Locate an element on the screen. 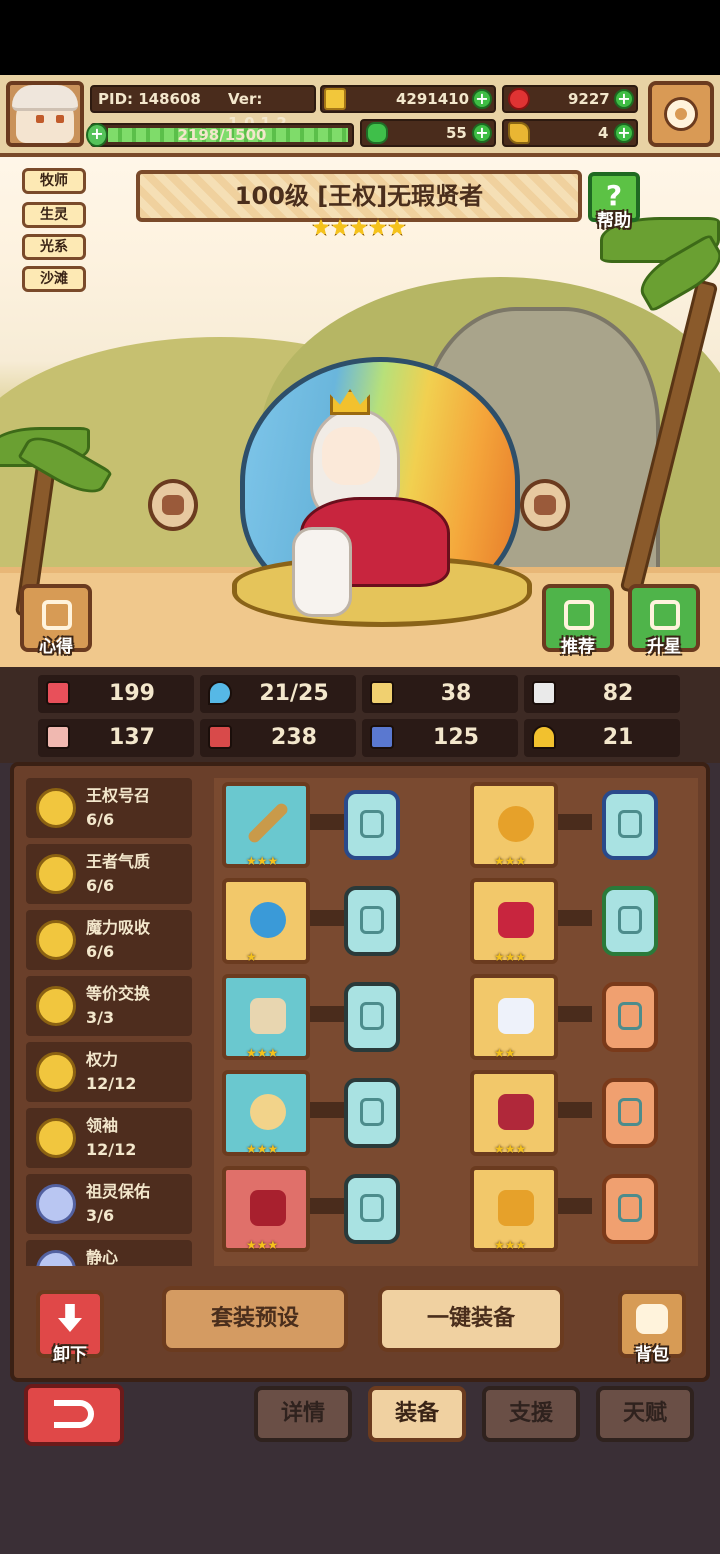  tiara-icon is located at coordinates (516, 824).